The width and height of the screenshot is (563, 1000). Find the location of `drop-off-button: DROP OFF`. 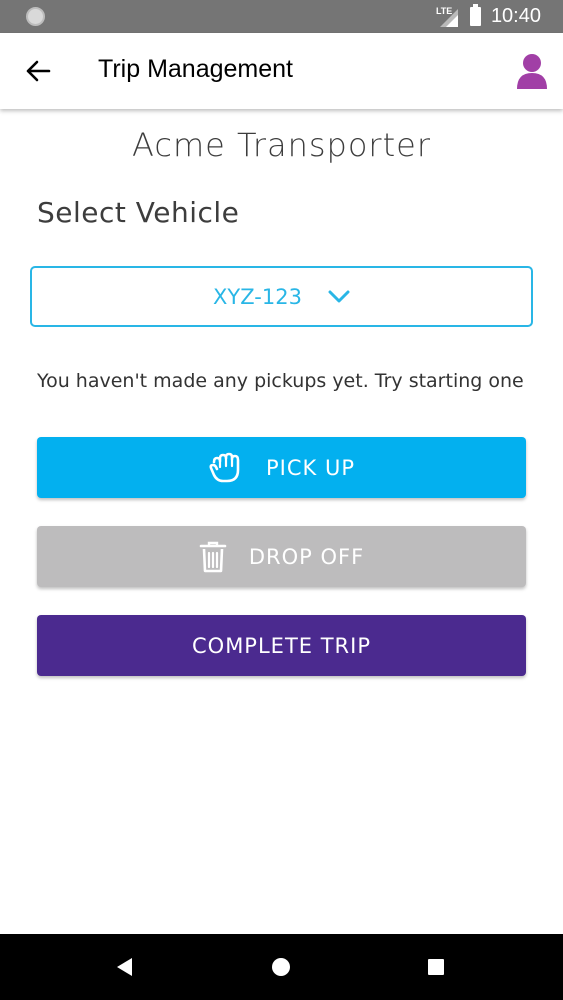

drop-off-button: DROP OFF is located at coordinates (281, 556).